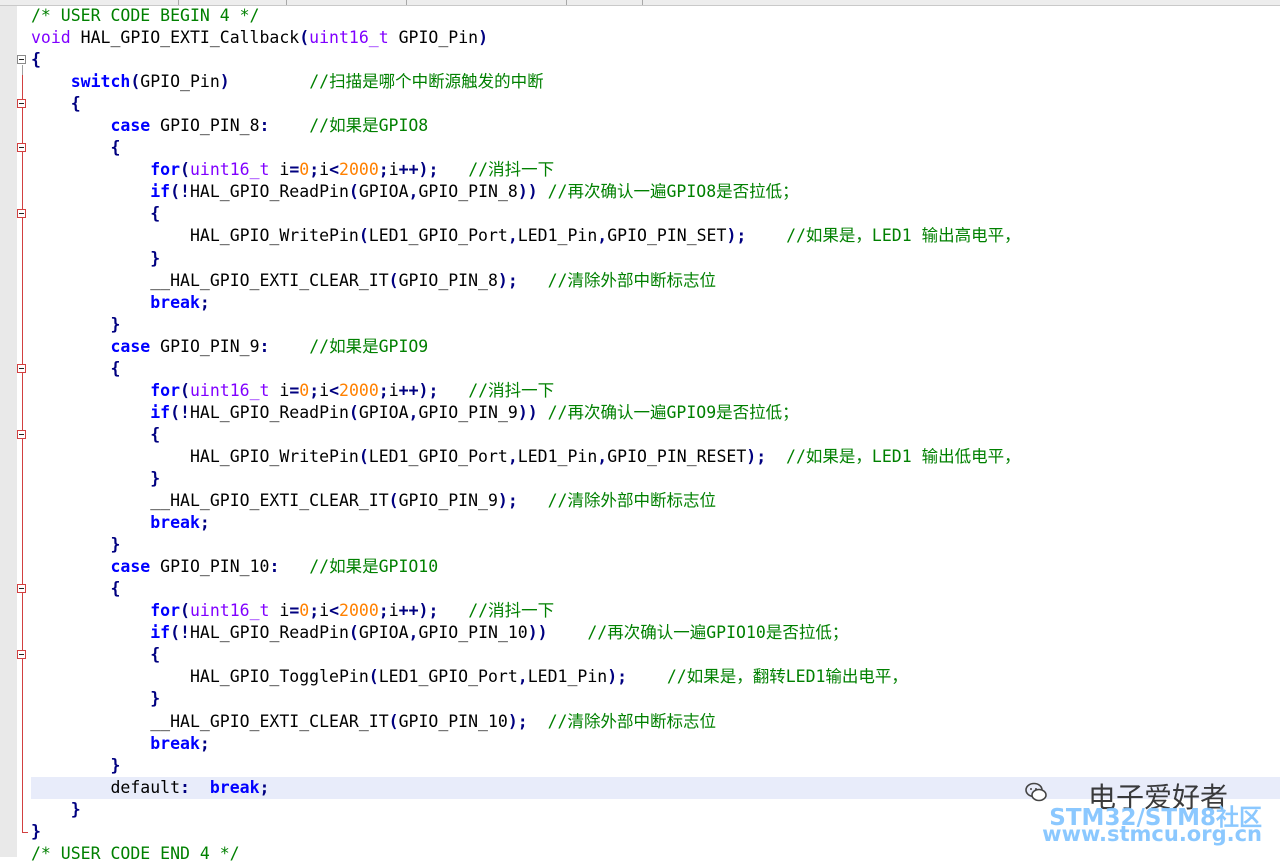  I want to click on code-token: ;, so click(204, 523).